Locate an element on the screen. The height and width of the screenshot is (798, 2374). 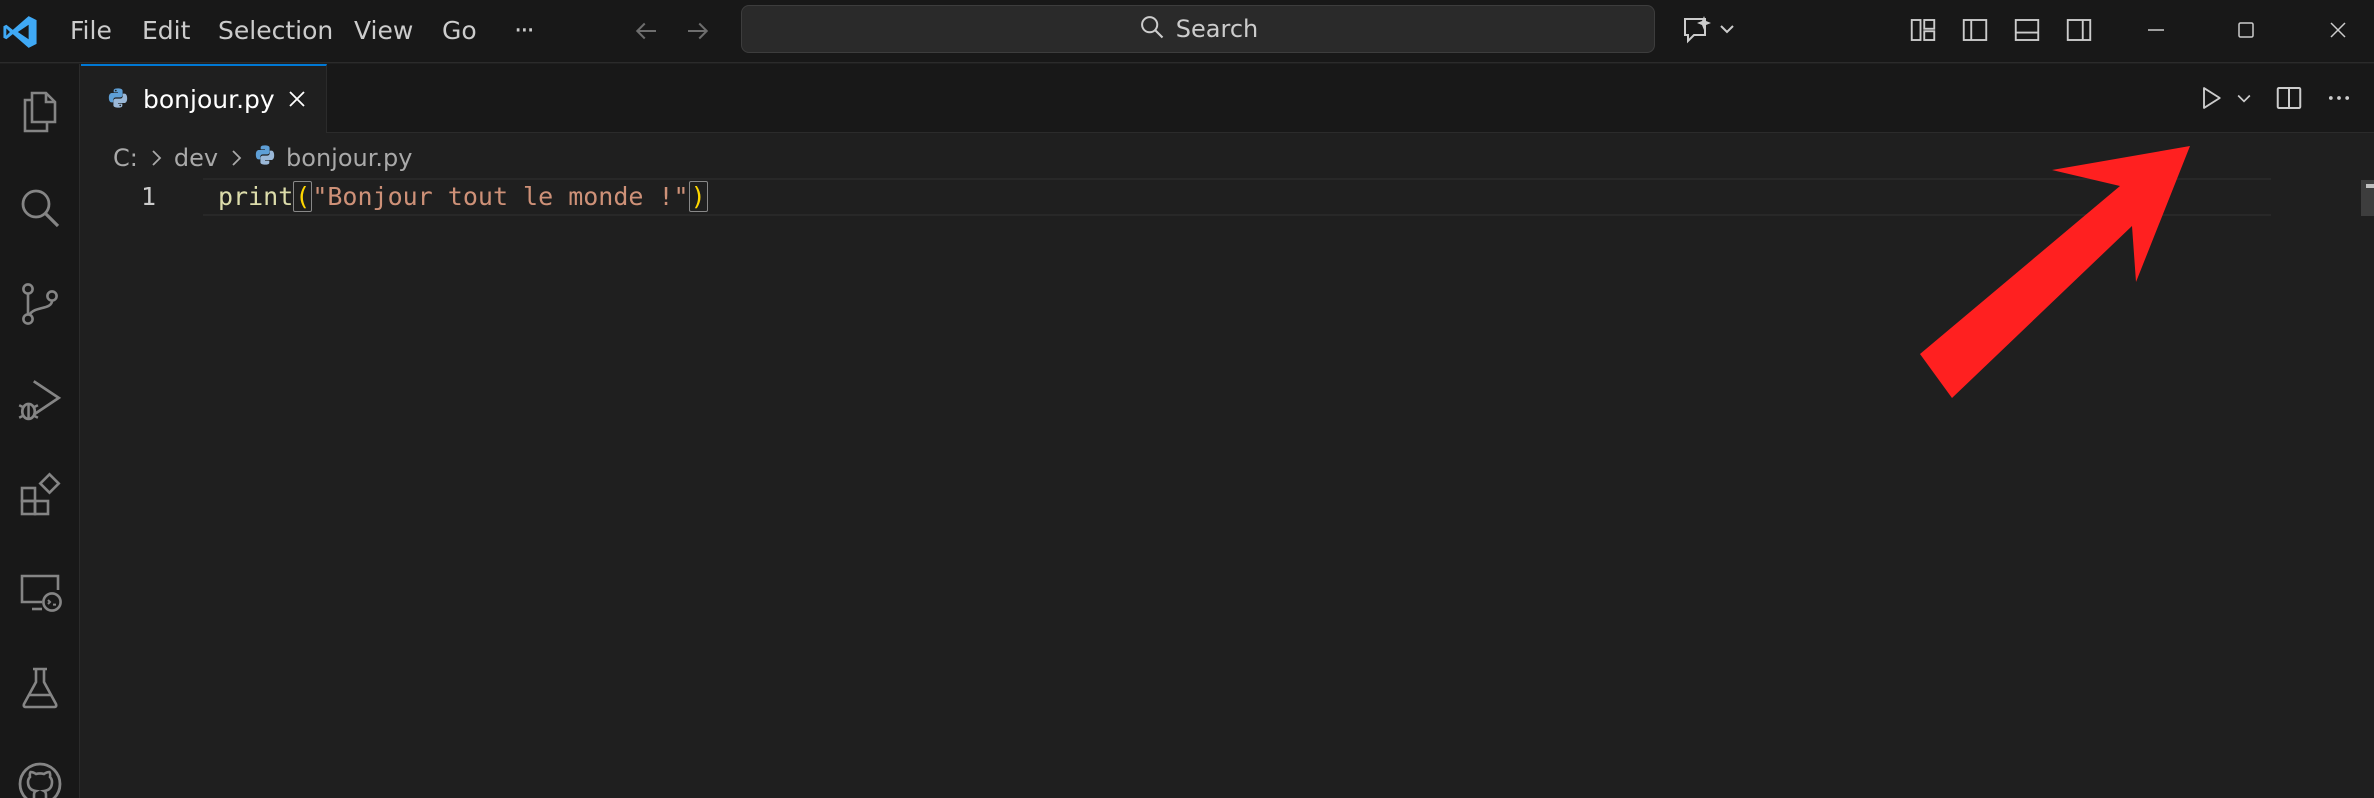
toggle-panel-icon is located at coordinates (2027, 30).